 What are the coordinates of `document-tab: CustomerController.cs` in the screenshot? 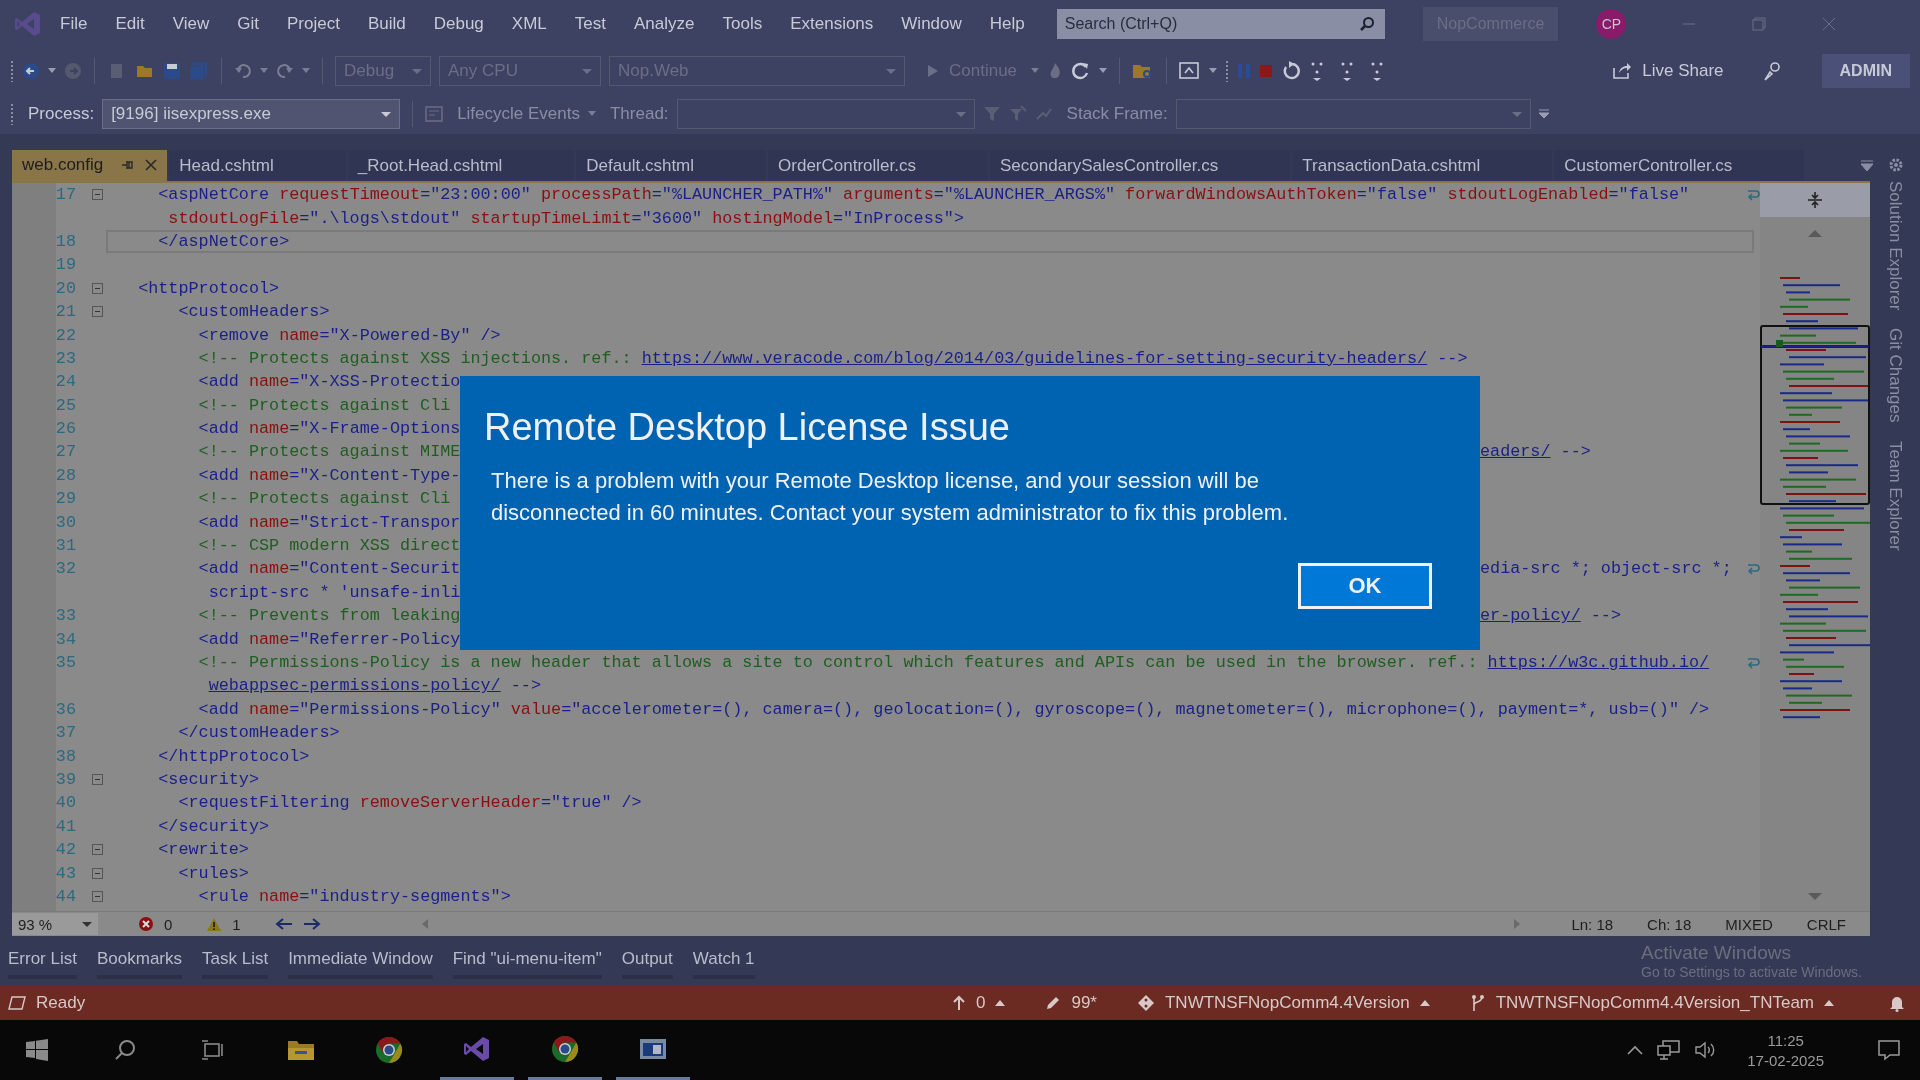 It's located at (1679, 165).